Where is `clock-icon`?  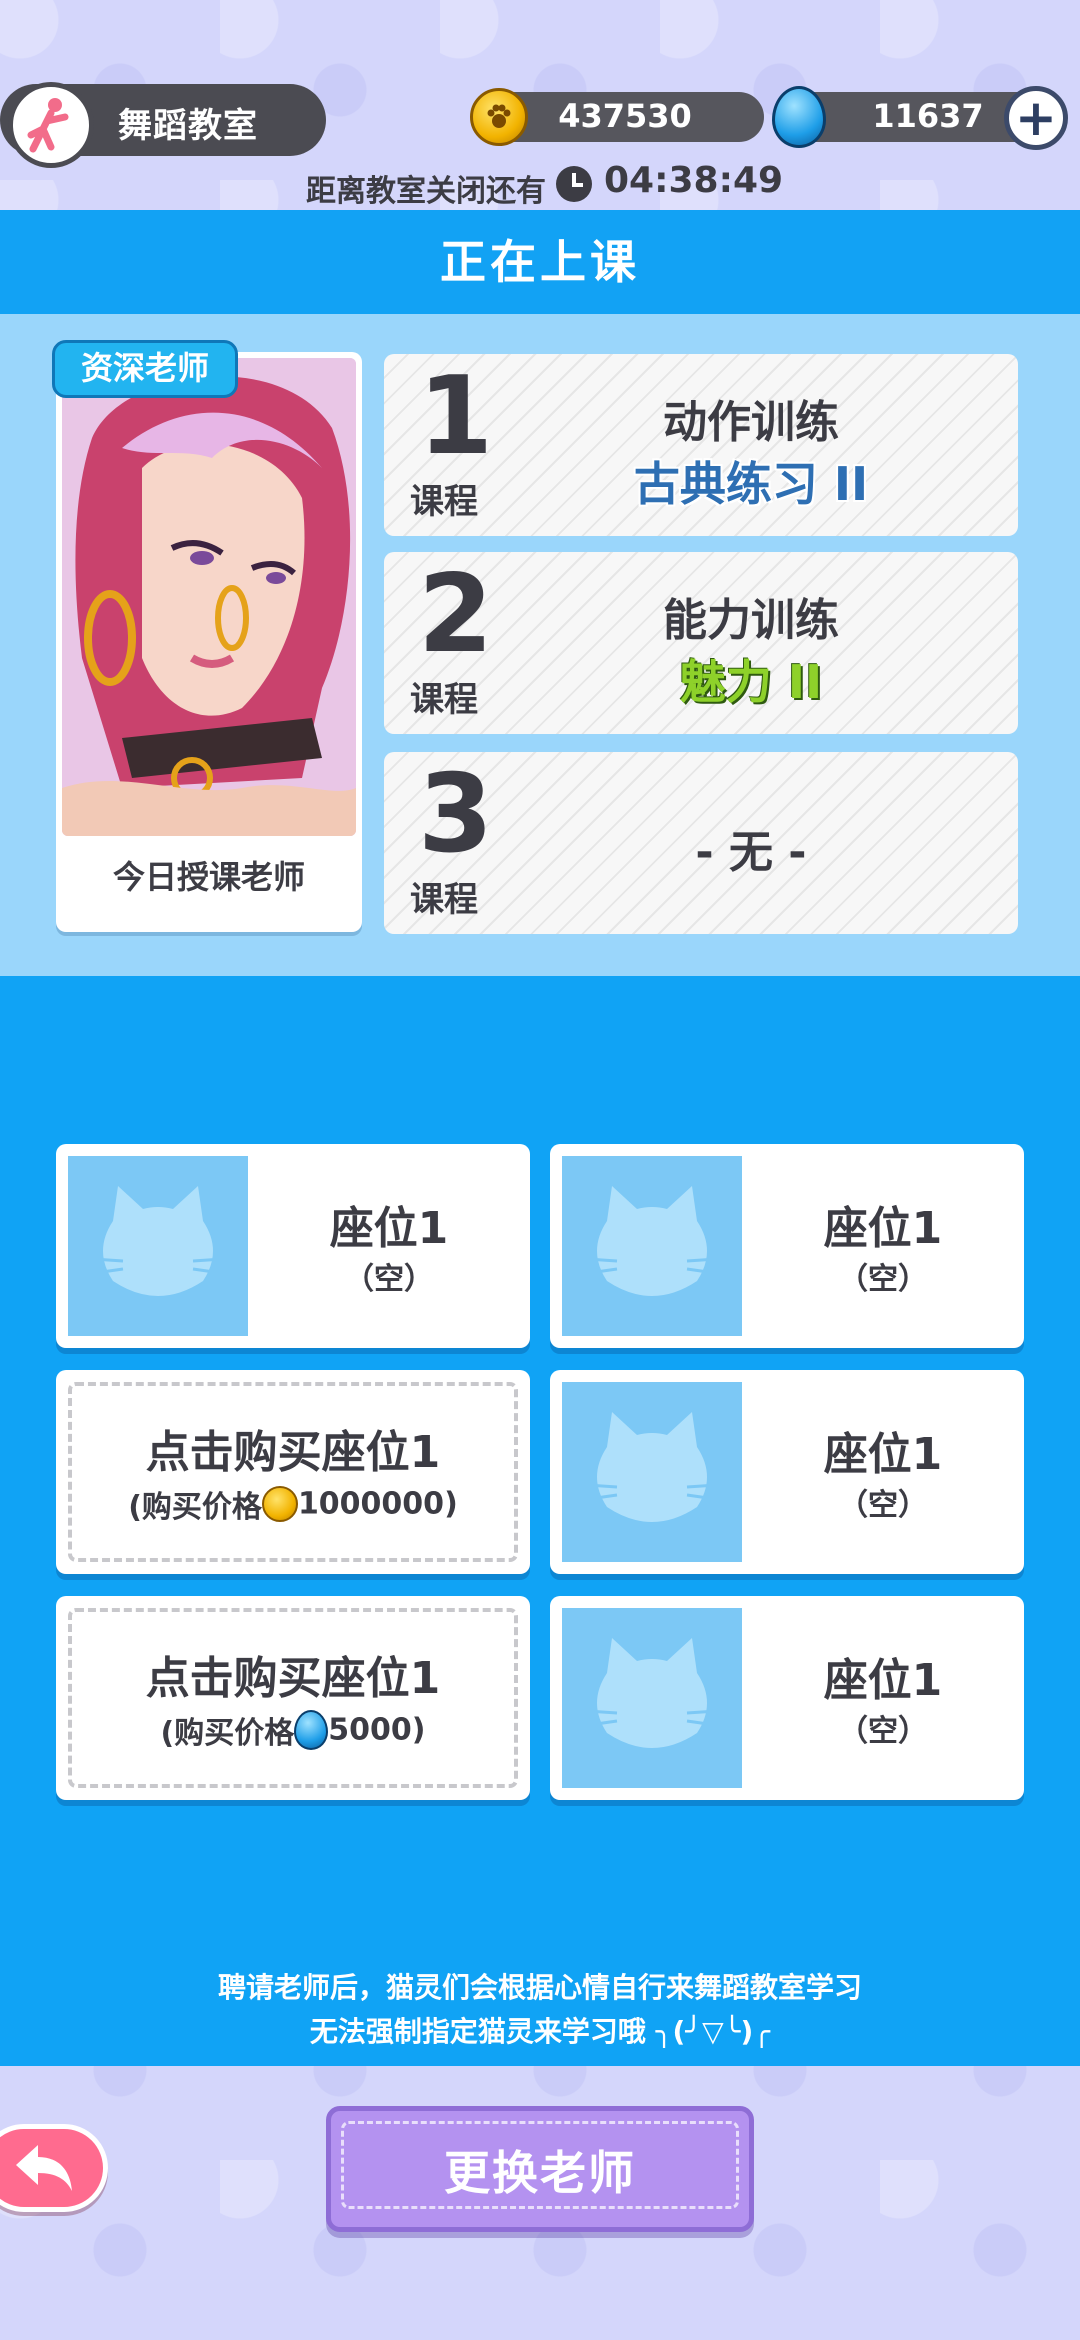
clock-icon is located at coordinates (574, 184).